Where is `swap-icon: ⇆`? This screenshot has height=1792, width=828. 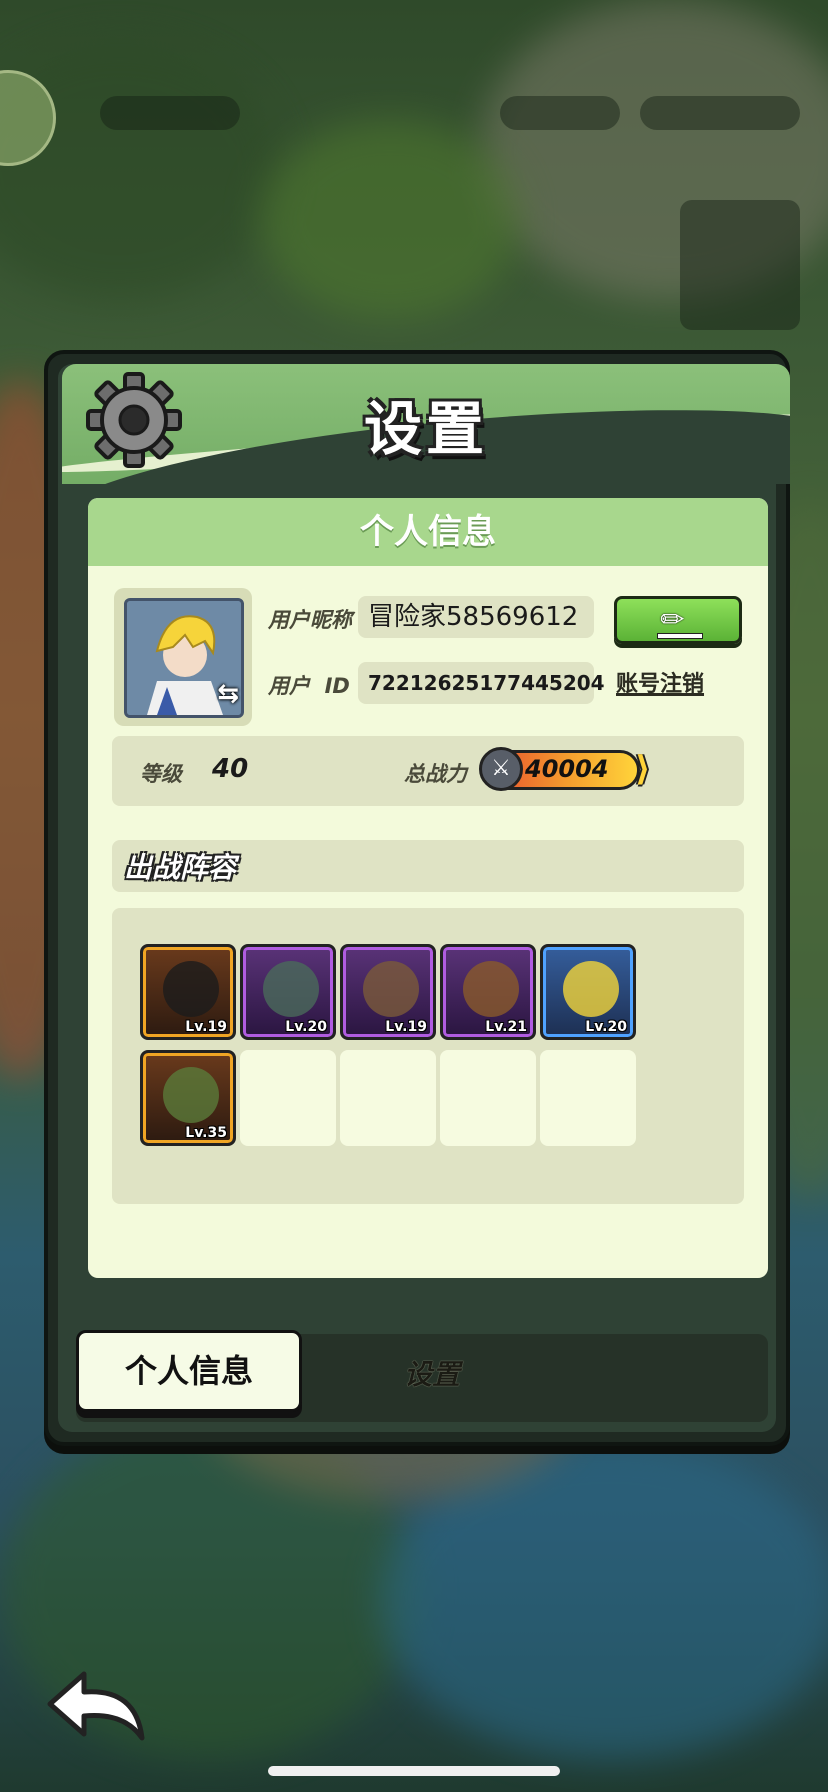 swap-icon: ⇆ is located at coordinates (228, 694).